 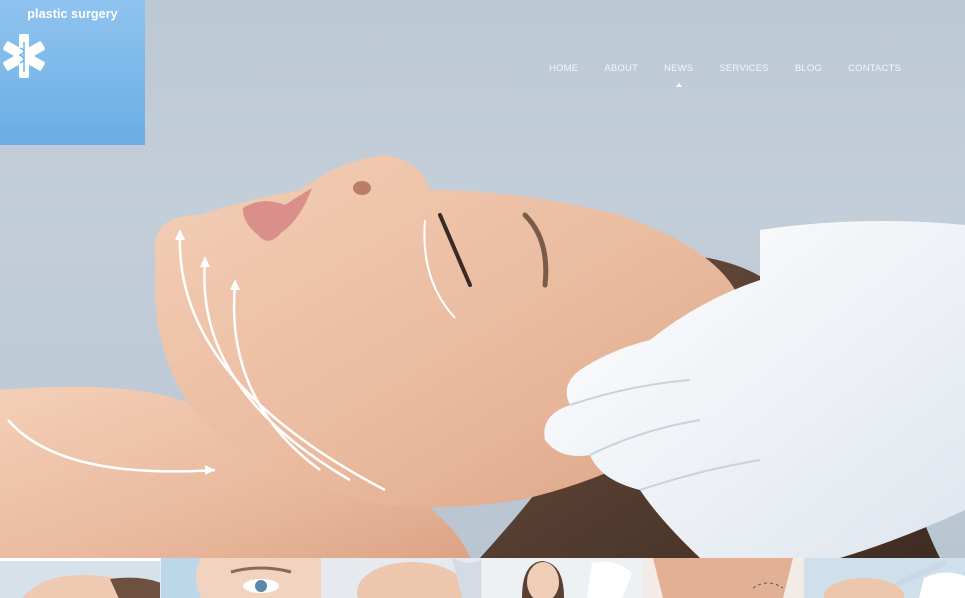 I want to click on back-skin-thumbnail, so click(x=723, y=578).